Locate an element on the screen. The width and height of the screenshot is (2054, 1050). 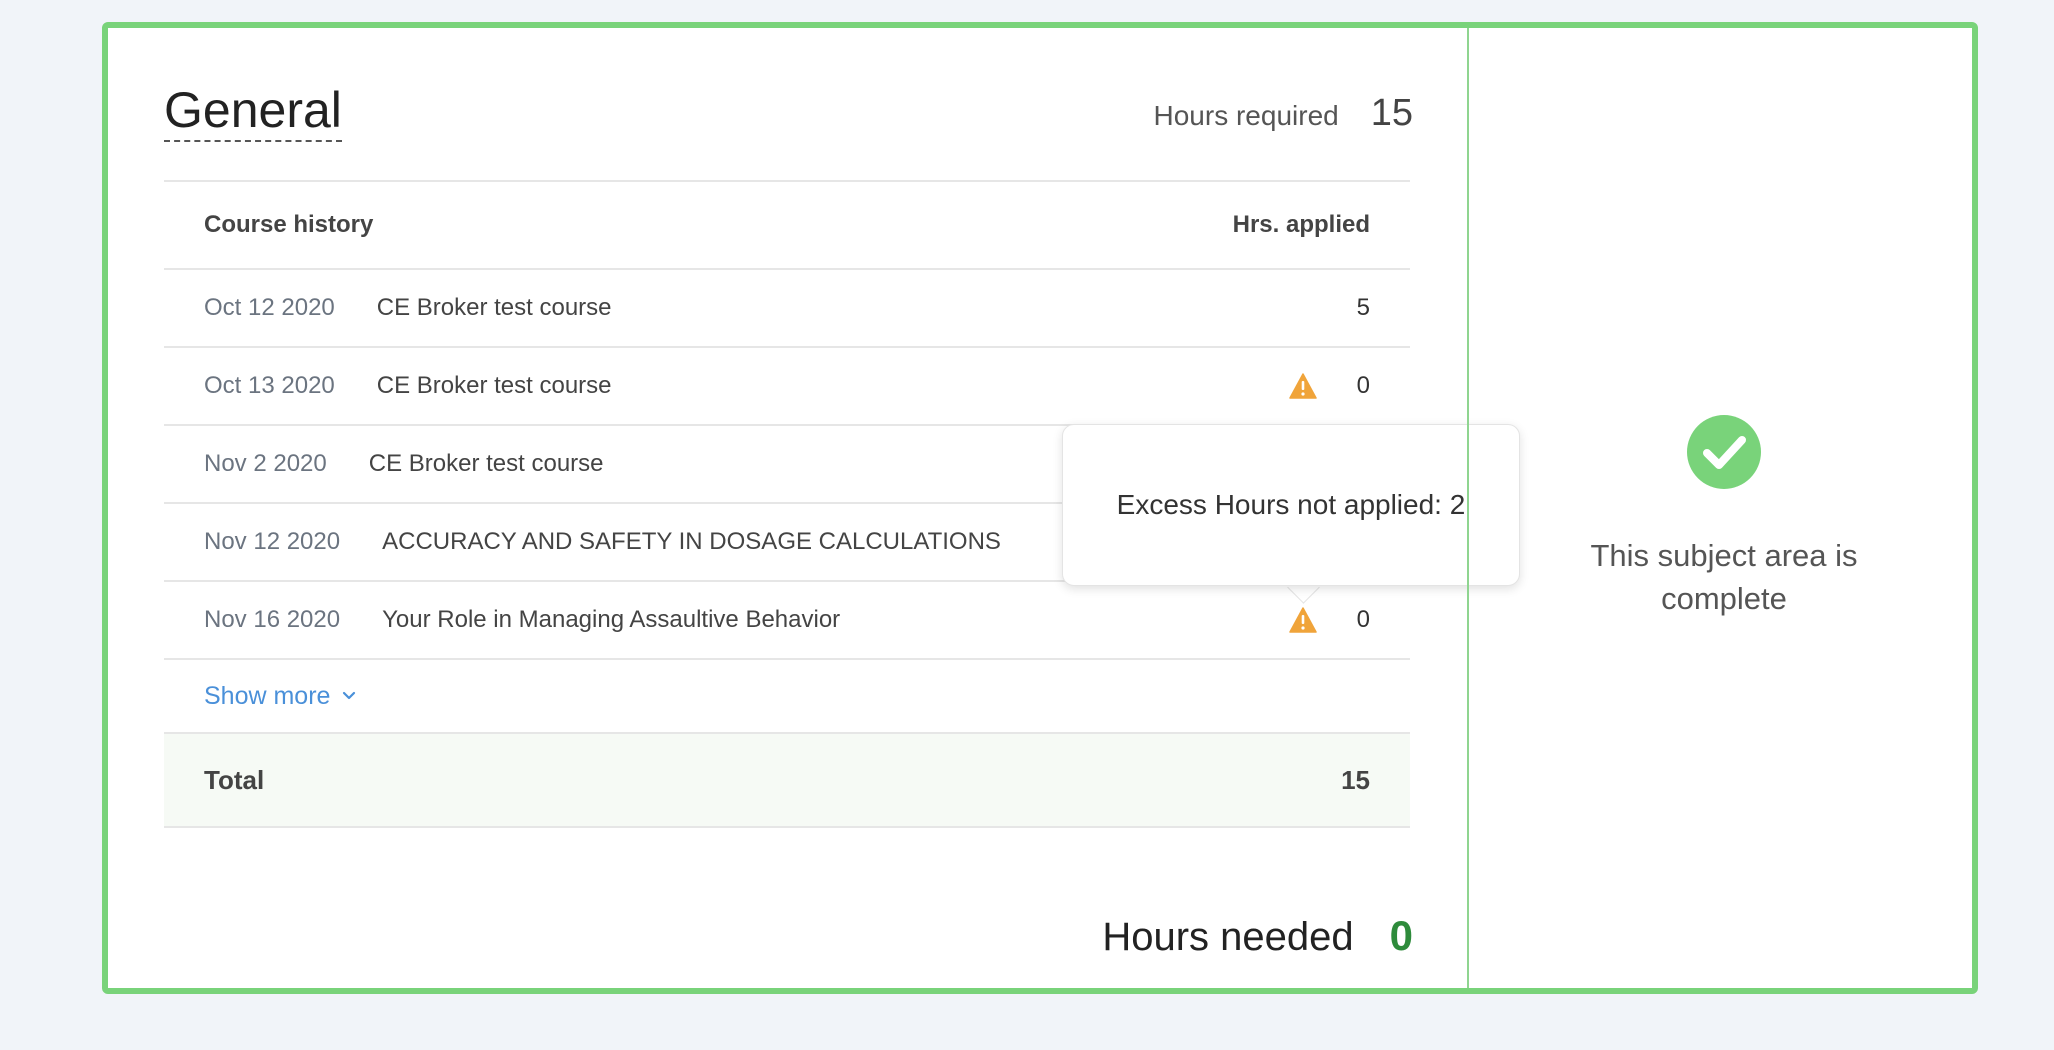
completion-status-text: This subject area is complete is located at coordinates (1724, 577).